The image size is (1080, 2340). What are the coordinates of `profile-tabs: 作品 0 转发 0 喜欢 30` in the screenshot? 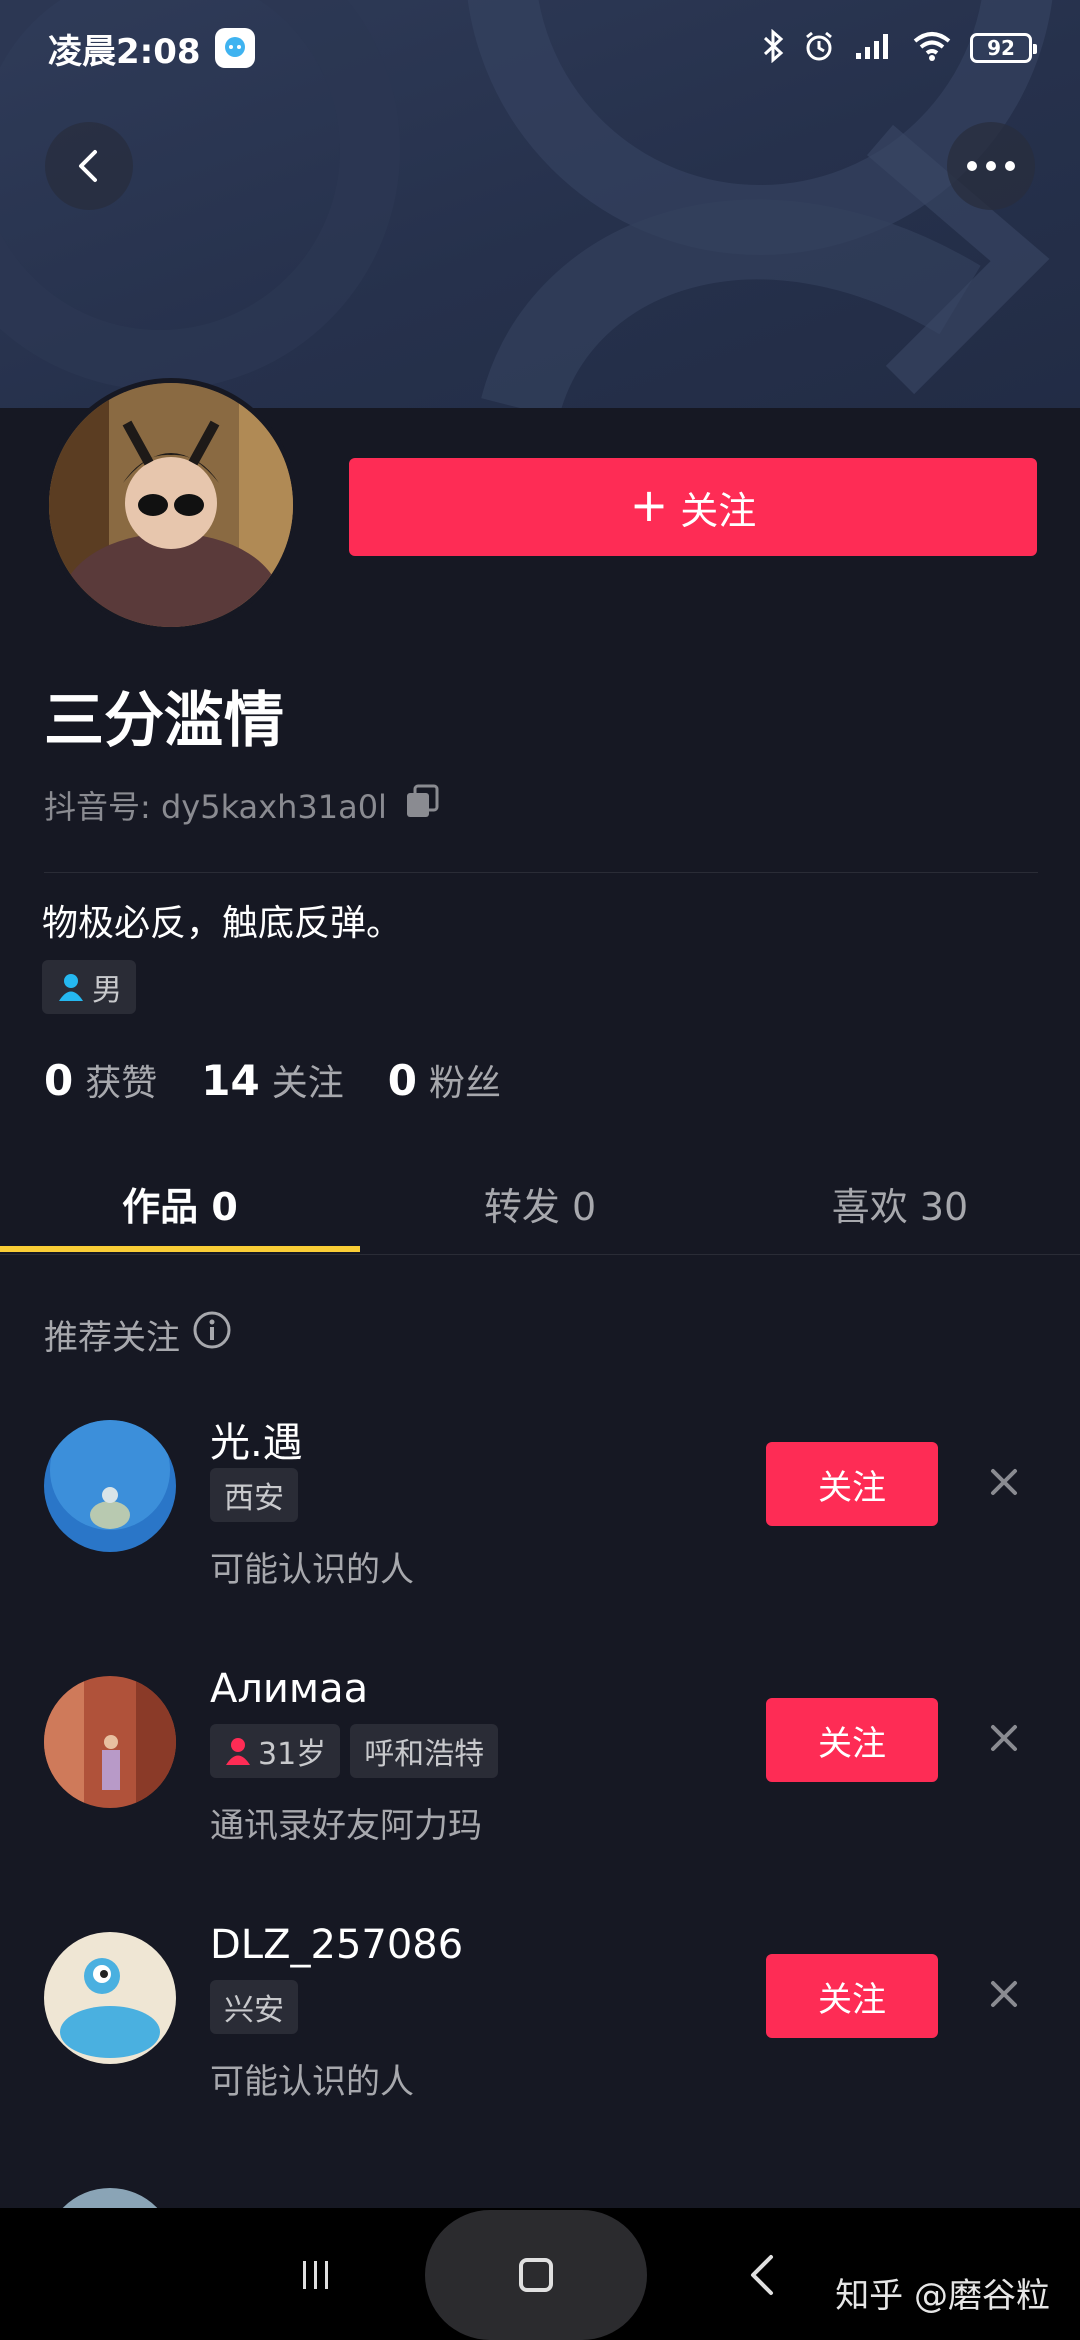 It's located at (540, 1203).